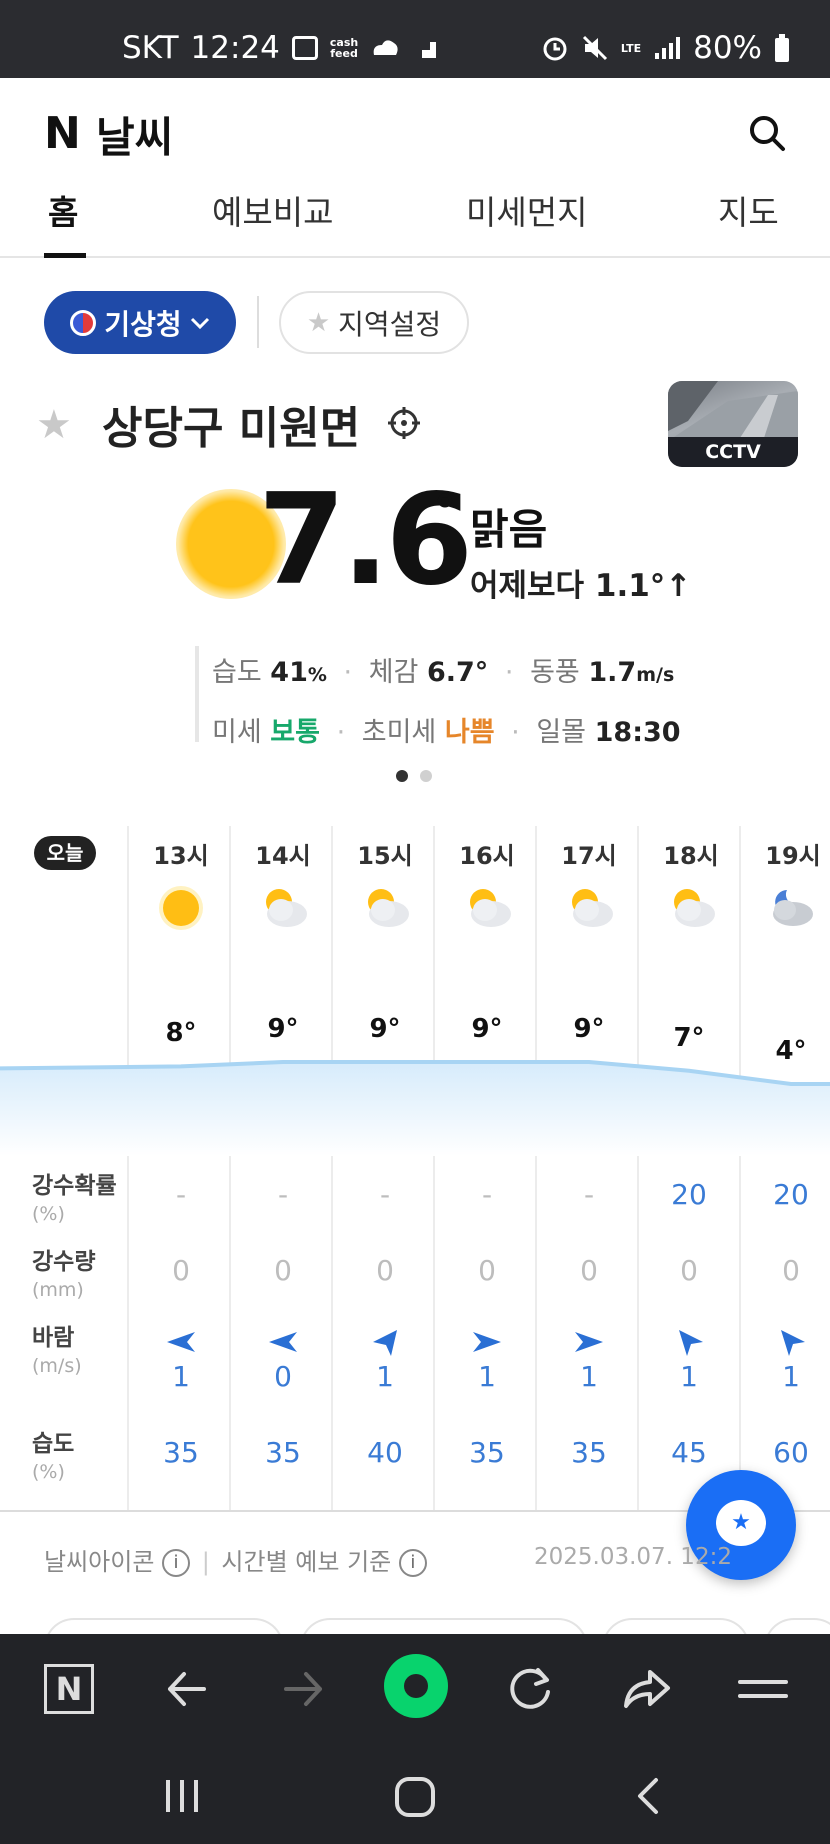 This screenshot has width=830, height=1844. I want to click on precip-prob-cell: 20, so click(791, 1194).